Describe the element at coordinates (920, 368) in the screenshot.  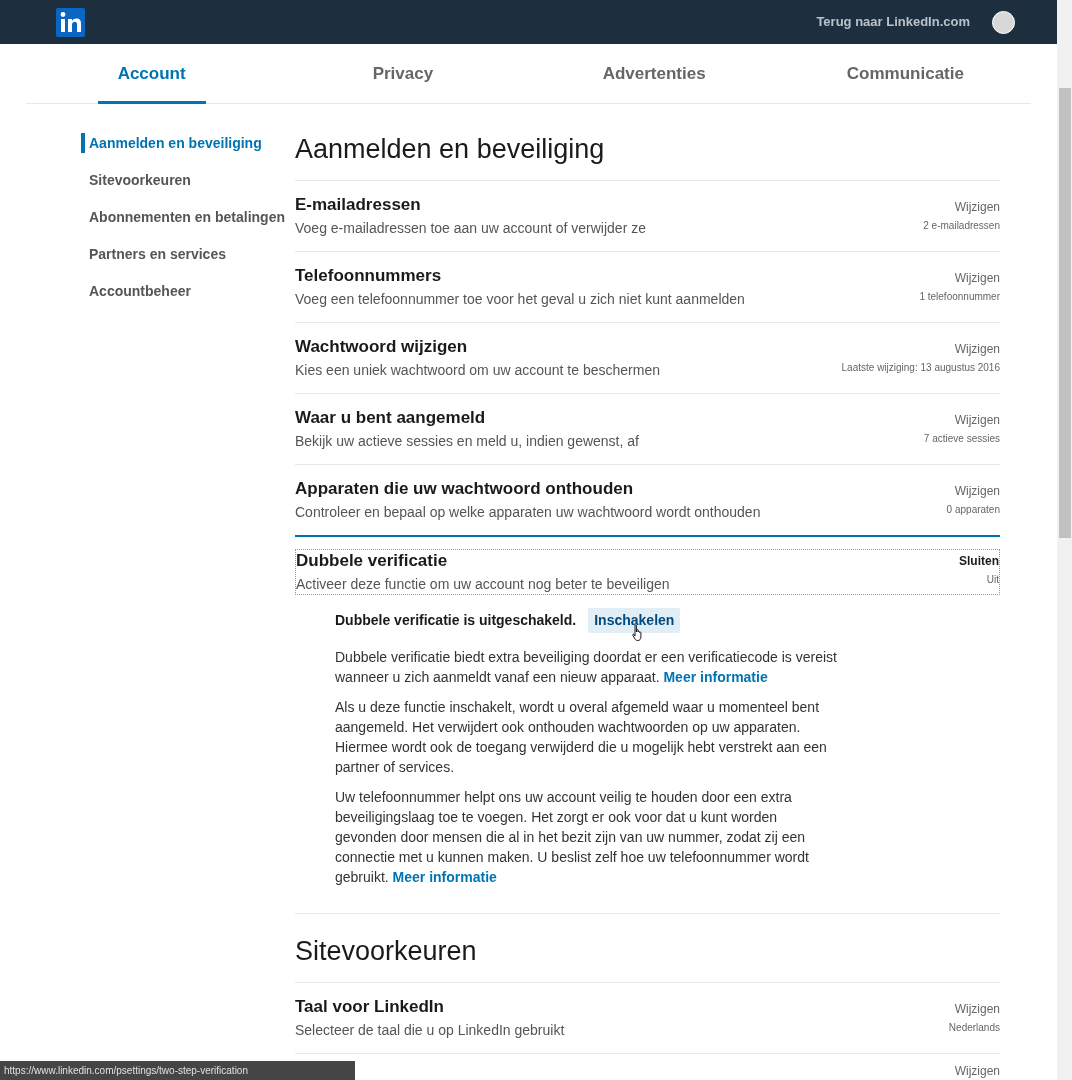
I see `setting-summary: Laatste wijziging: 13 augustus 2016` at that location.